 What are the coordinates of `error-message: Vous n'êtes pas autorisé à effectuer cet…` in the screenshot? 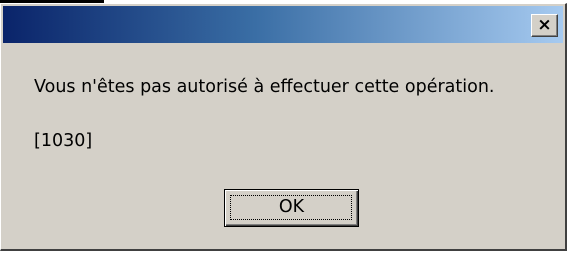 It's located at (264, 87).